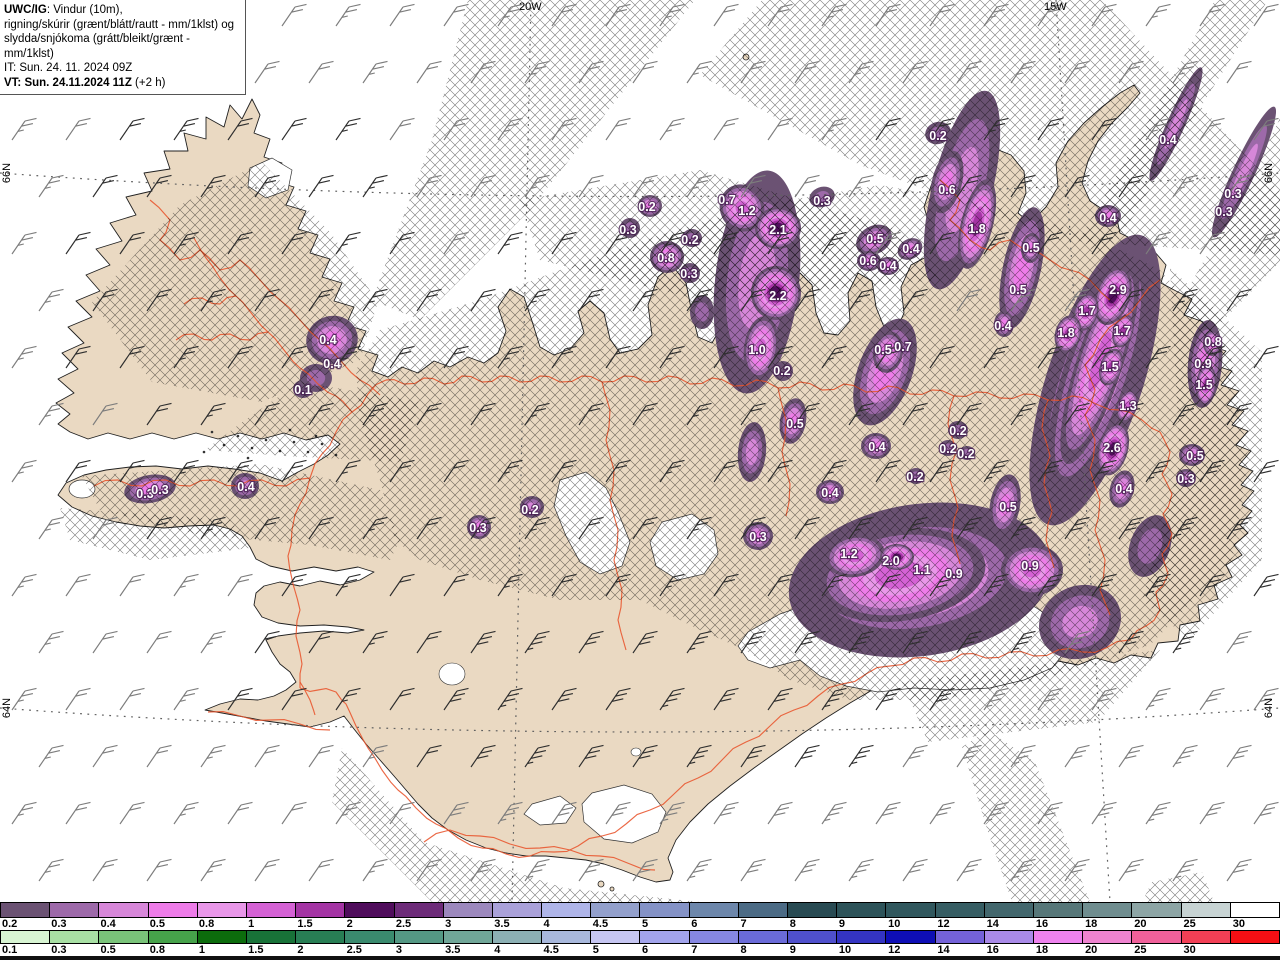 The image size is (1280, 960). I want to click on legend-tick-label: 0.5, so click(108, 950).